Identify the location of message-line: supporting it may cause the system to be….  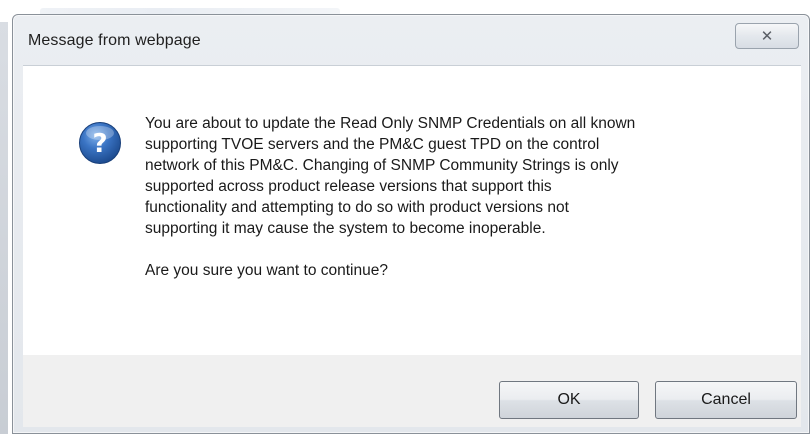
(345, 228).